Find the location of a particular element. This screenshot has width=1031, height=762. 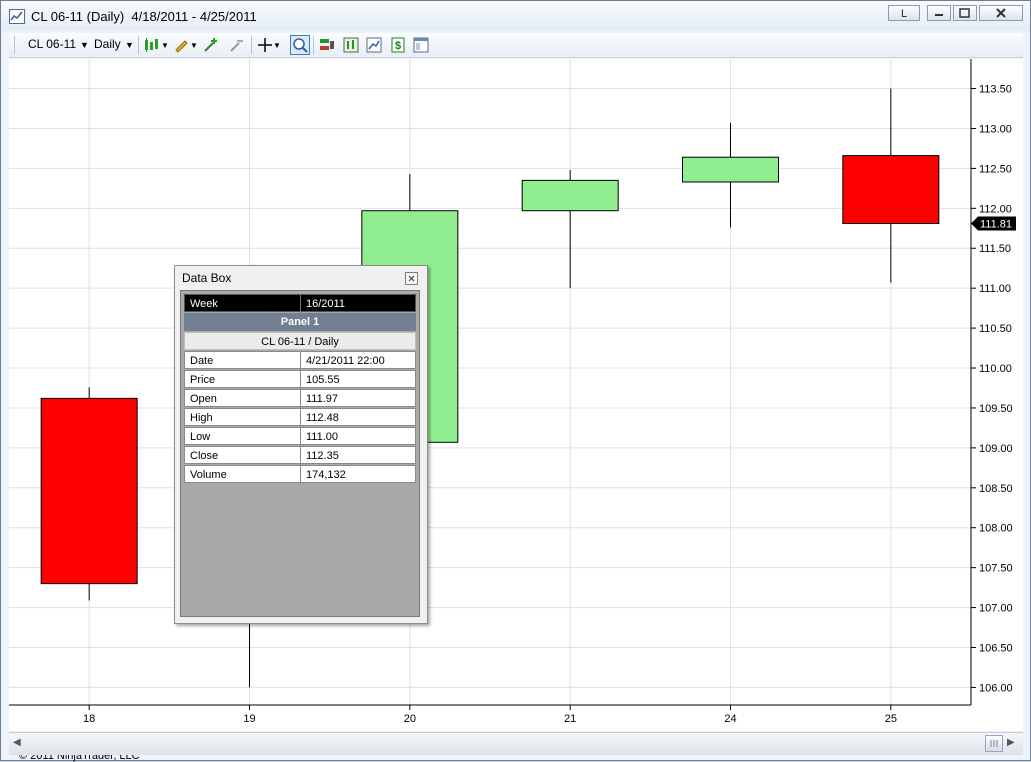

templates-icon is located at coordinates (421, 45).